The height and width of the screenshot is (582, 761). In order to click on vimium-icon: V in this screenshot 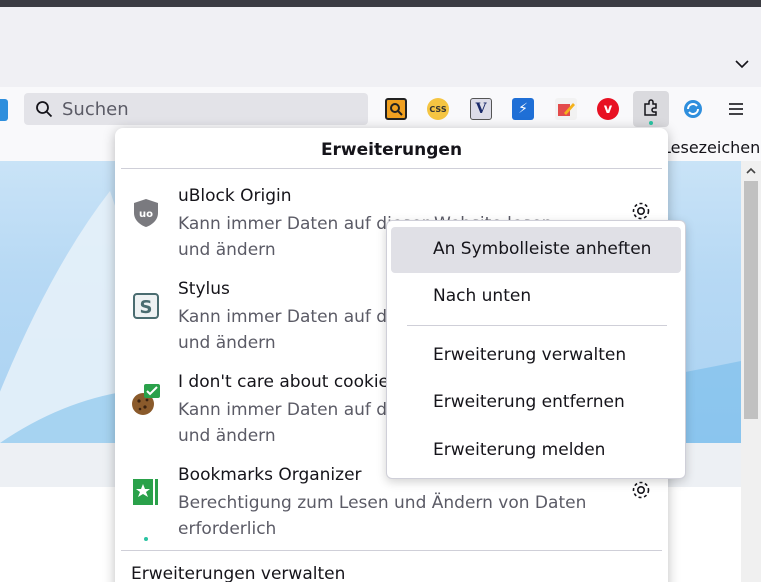, I will do `click(481, 109)`.